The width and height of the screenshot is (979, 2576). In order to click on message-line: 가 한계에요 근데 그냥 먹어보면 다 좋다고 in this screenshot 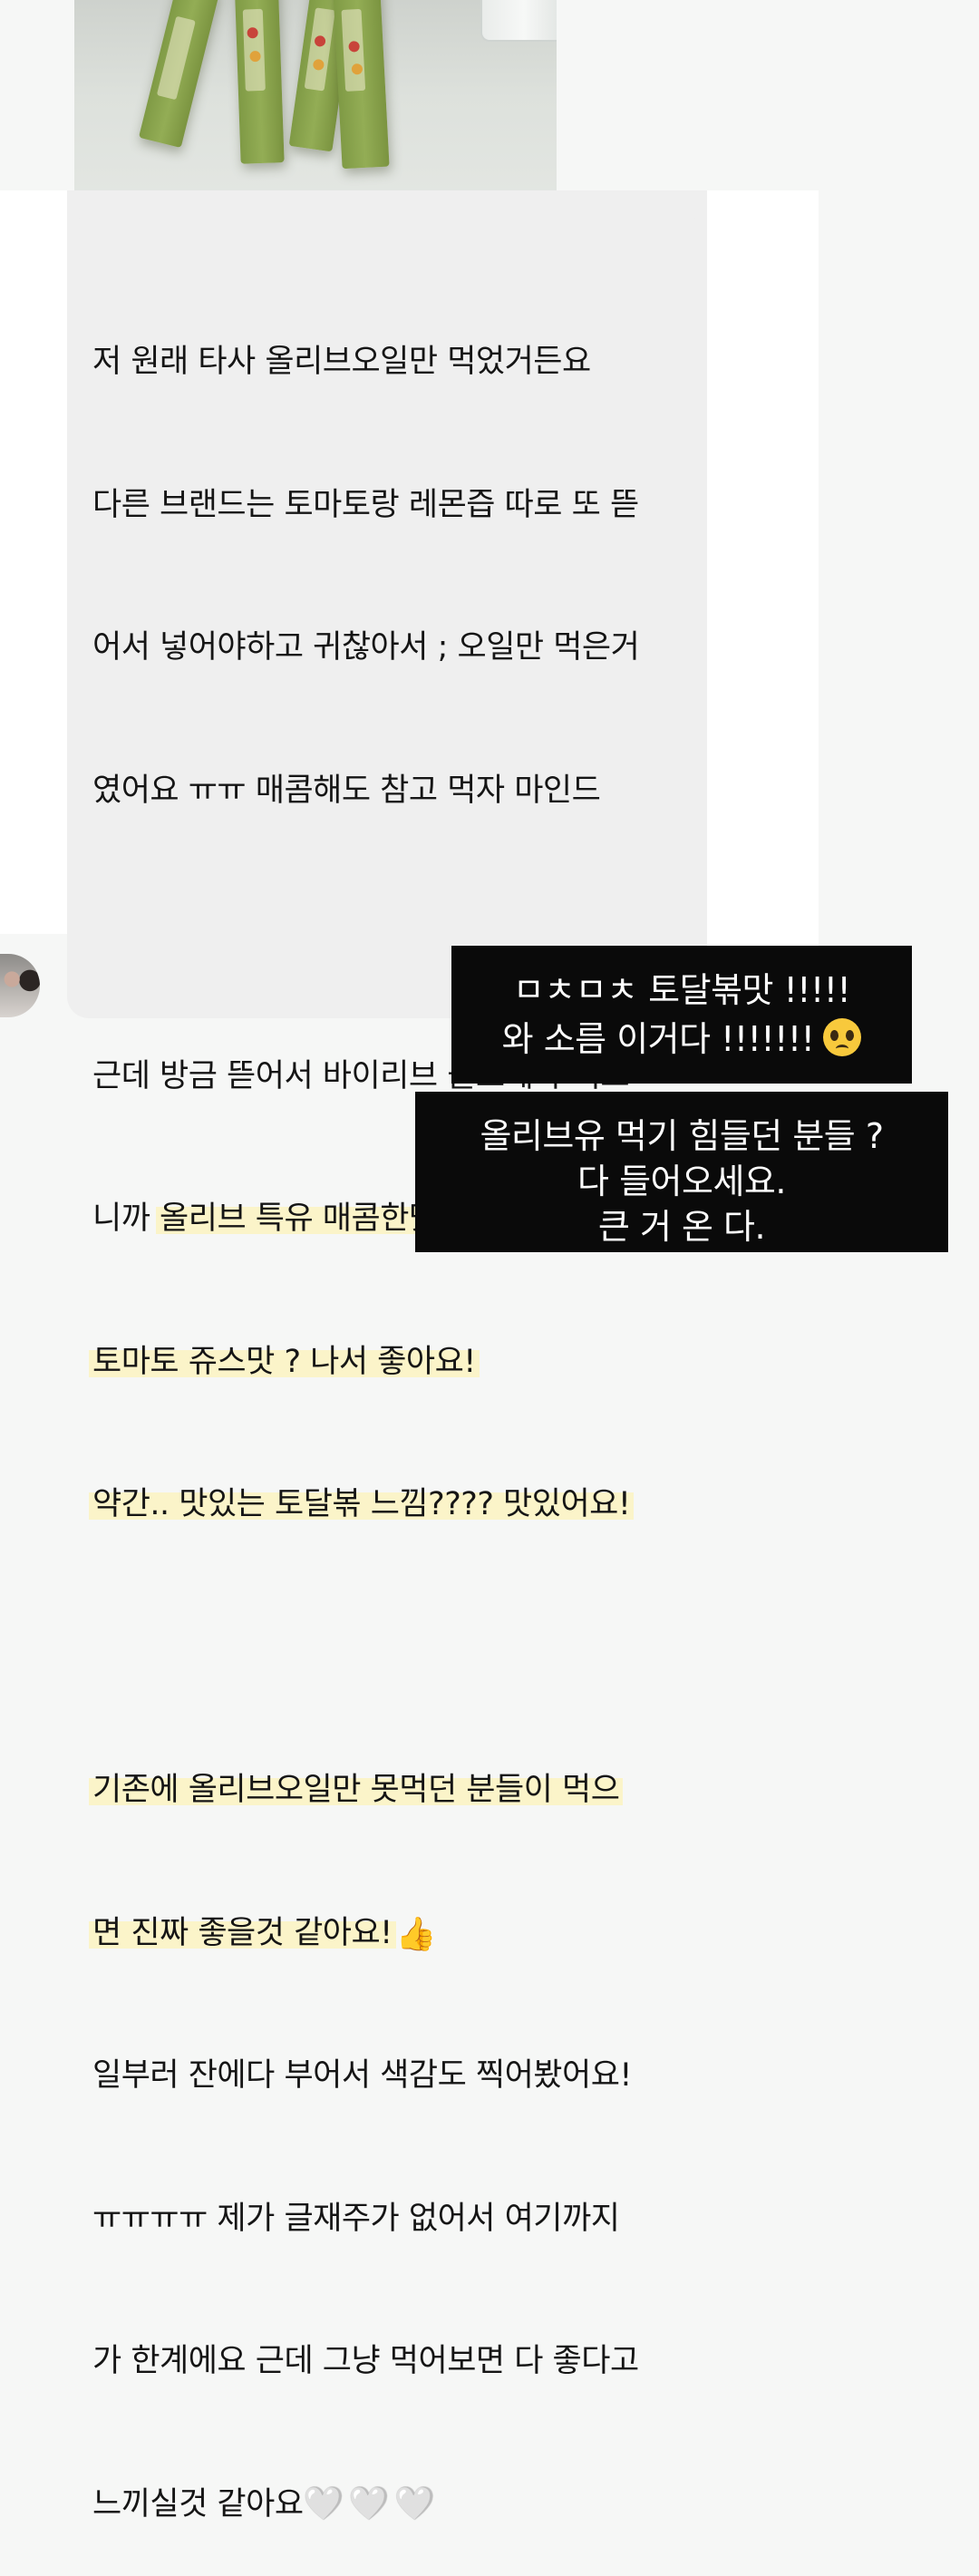, I will do `click(366, 2361)`.